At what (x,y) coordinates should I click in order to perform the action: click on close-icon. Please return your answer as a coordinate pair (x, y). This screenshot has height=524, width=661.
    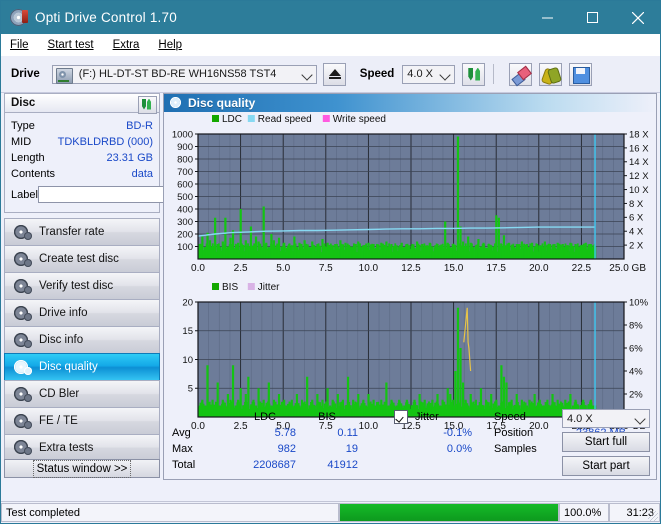
    Looking at the image, I should click on (637, 17).